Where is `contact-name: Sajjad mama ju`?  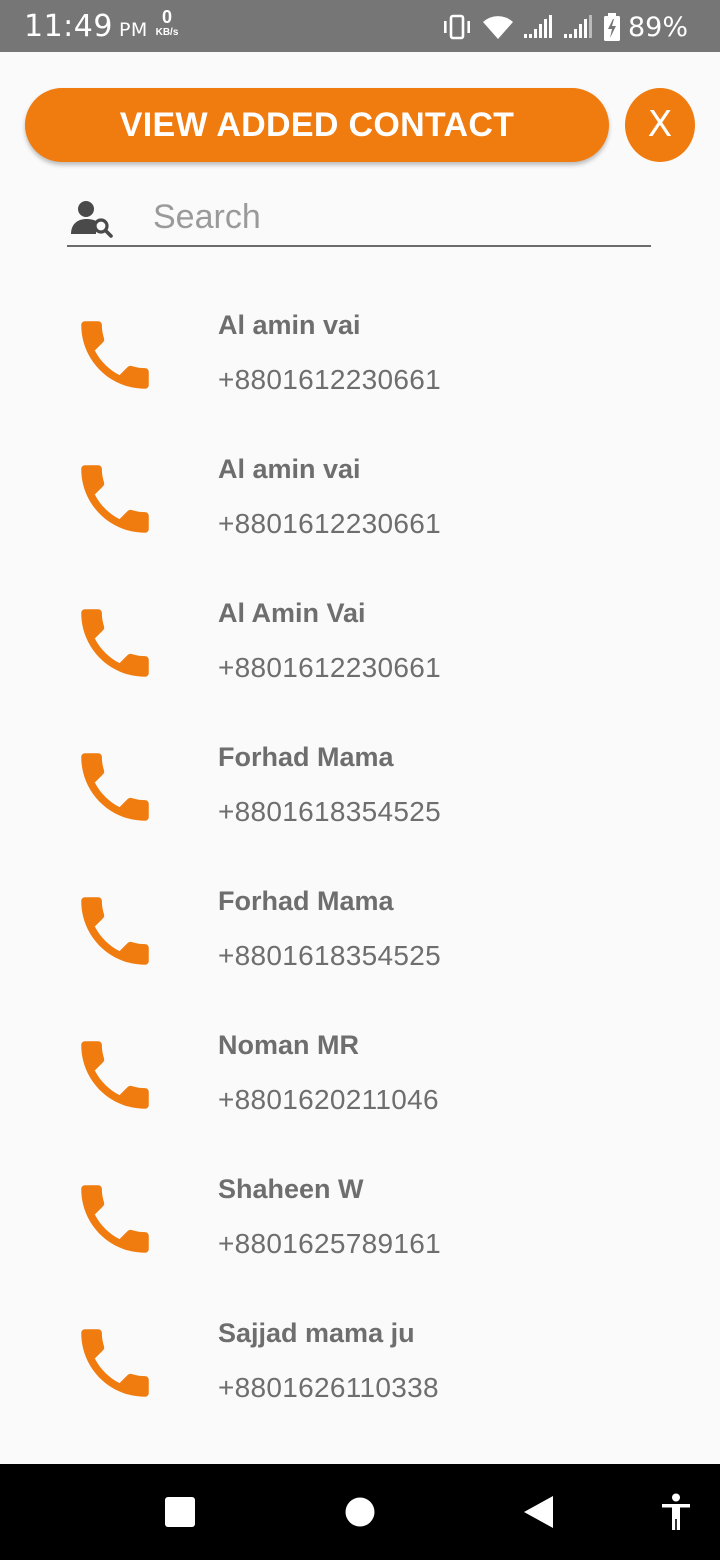 contact-name: Sajjad mama ju is located at coordinates (316, 1333).